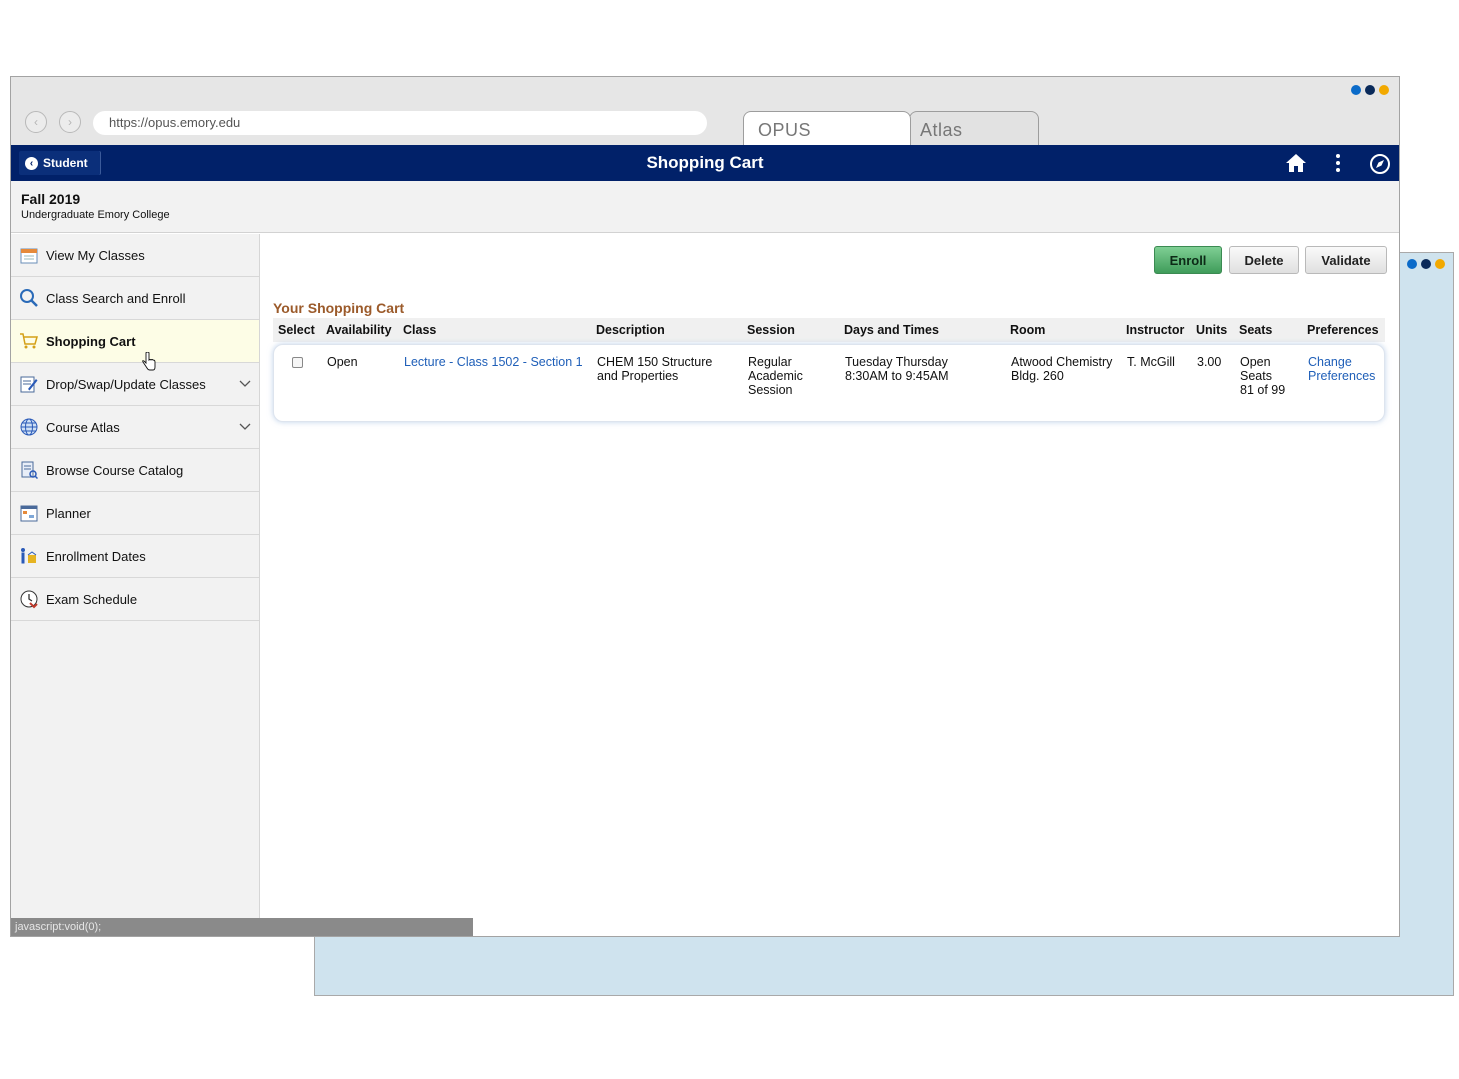 The width and height of the screenshot is (1459, 1079). What do you see at coordinates (1341, 362) in the screenshot?
I see `preferences-line: Change` at bounding box center [1341, 362].